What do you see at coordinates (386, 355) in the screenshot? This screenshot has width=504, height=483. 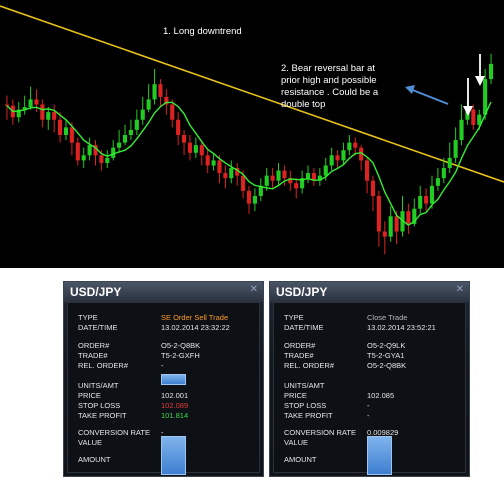 I see `trade-value: T5-2-GYA1` at bounding box center [386, 355].